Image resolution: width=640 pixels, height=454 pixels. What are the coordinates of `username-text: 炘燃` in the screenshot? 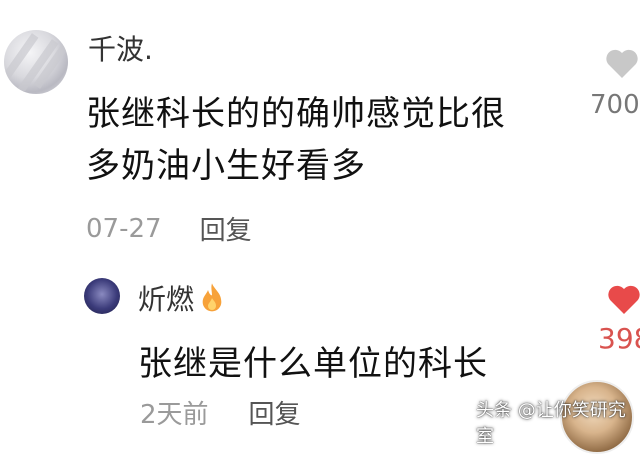 It's located at (166, 299).